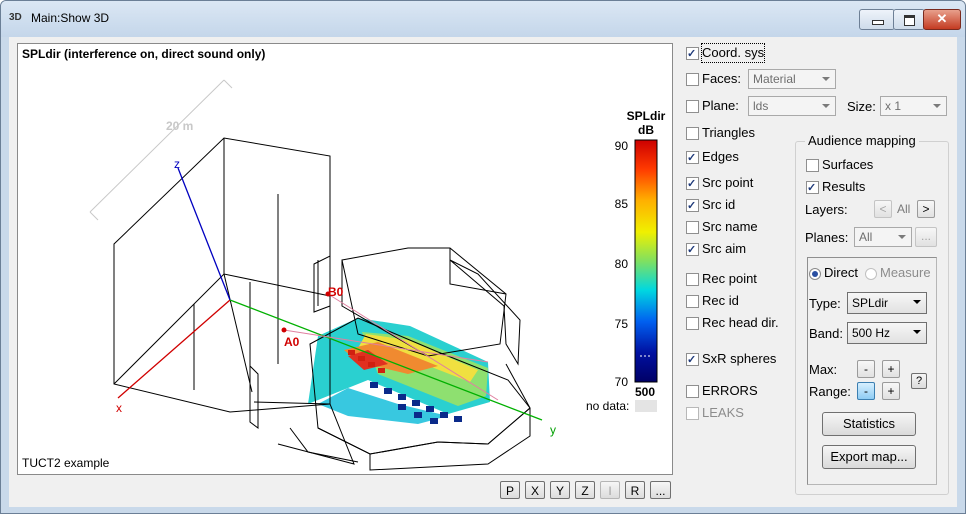 The image size is (966, 514). What do you see at coordinates (729, 278) in the screenshot?
I see `checkbox-label: Rec point` at bounding box center [729, 278].